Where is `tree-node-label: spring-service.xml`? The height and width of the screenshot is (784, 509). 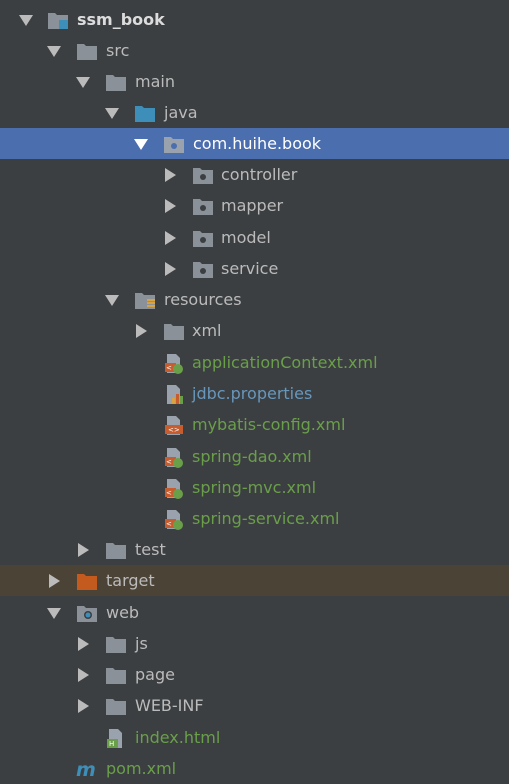 tree-node-label: spring-service.xml is located at coordinates (266, 518).